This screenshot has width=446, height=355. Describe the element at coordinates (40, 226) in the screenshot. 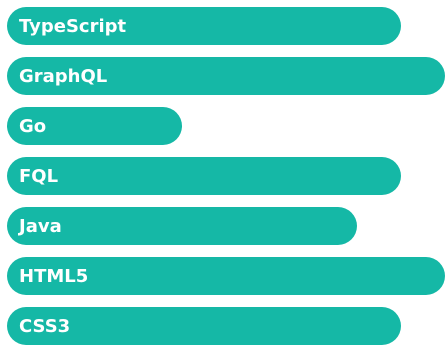

I see `skill-label: Java` at that location.